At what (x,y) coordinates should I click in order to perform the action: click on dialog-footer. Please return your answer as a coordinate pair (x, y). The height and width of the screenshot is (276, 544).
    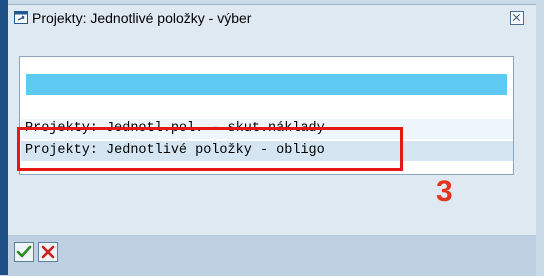
    Looking at the image, I should click on (272, 256).